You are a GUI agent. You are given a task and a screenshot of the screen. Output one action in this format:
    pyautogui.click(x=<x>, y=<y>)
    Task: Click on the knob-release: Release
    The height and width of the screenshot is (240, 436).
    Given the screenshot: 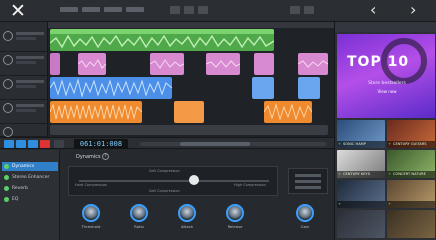 What is the action you would take?
    pyautogui.click(x=235, y=219)
    